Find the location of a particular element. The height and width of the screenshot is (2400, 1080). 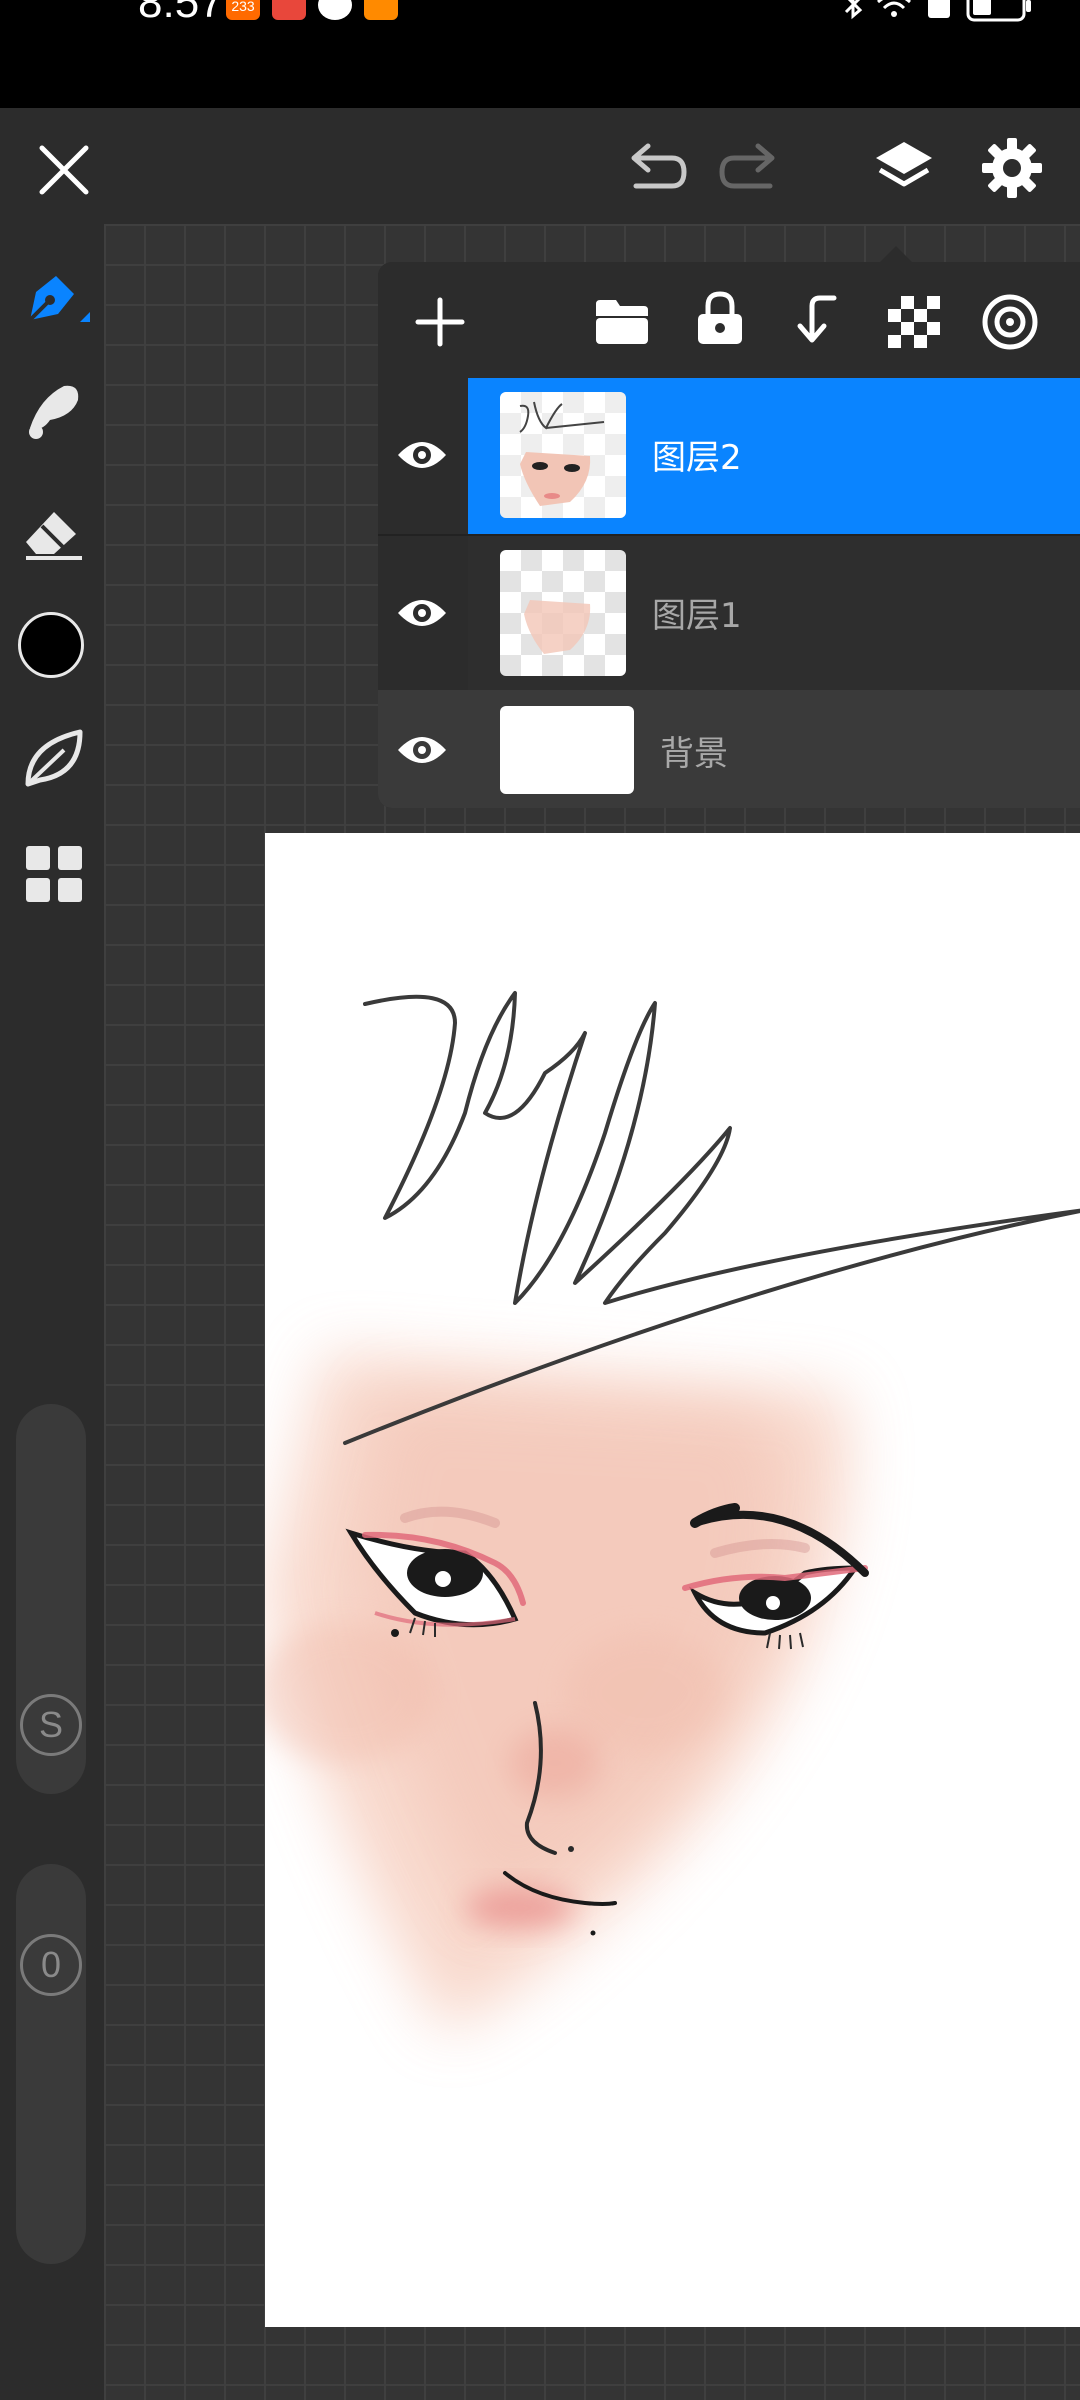

settings-icon is located at coordinates (1012, 168).